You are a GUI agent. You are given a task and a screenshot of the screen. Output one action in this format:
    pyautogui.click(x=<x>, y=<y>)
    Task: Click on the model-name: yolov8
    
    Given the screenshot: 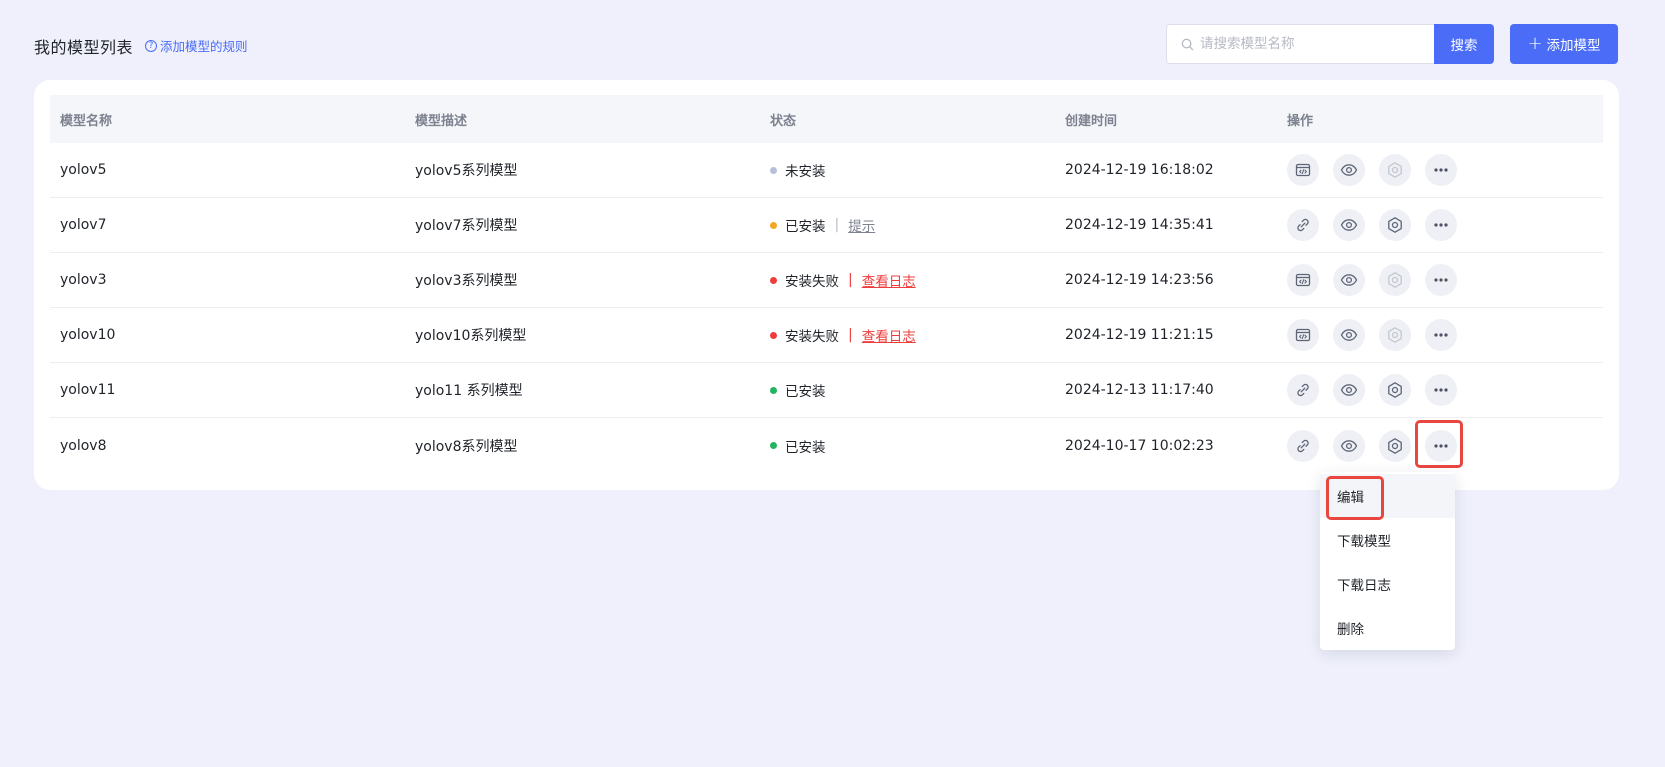 What is the action you would take?
    pyautogui.click(x=83, y=445)
    